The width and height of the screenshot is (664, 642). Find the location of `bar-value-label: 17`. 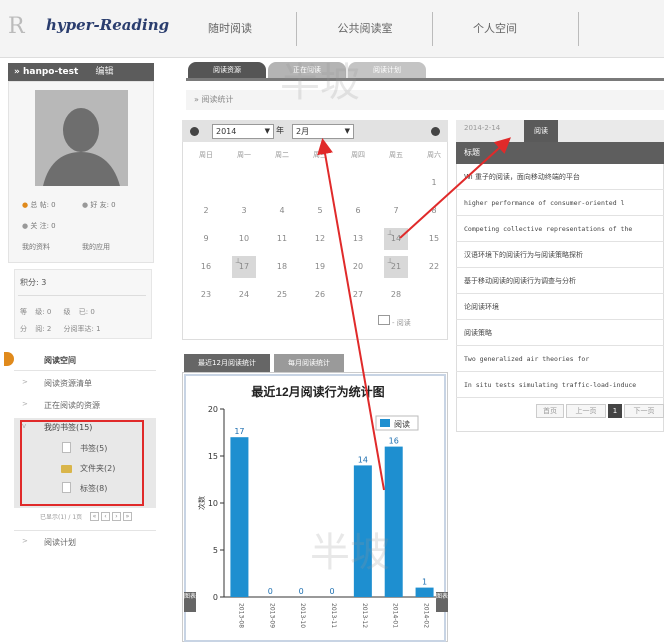

bar-value-label: 17 is located at coordinates (239, 431).